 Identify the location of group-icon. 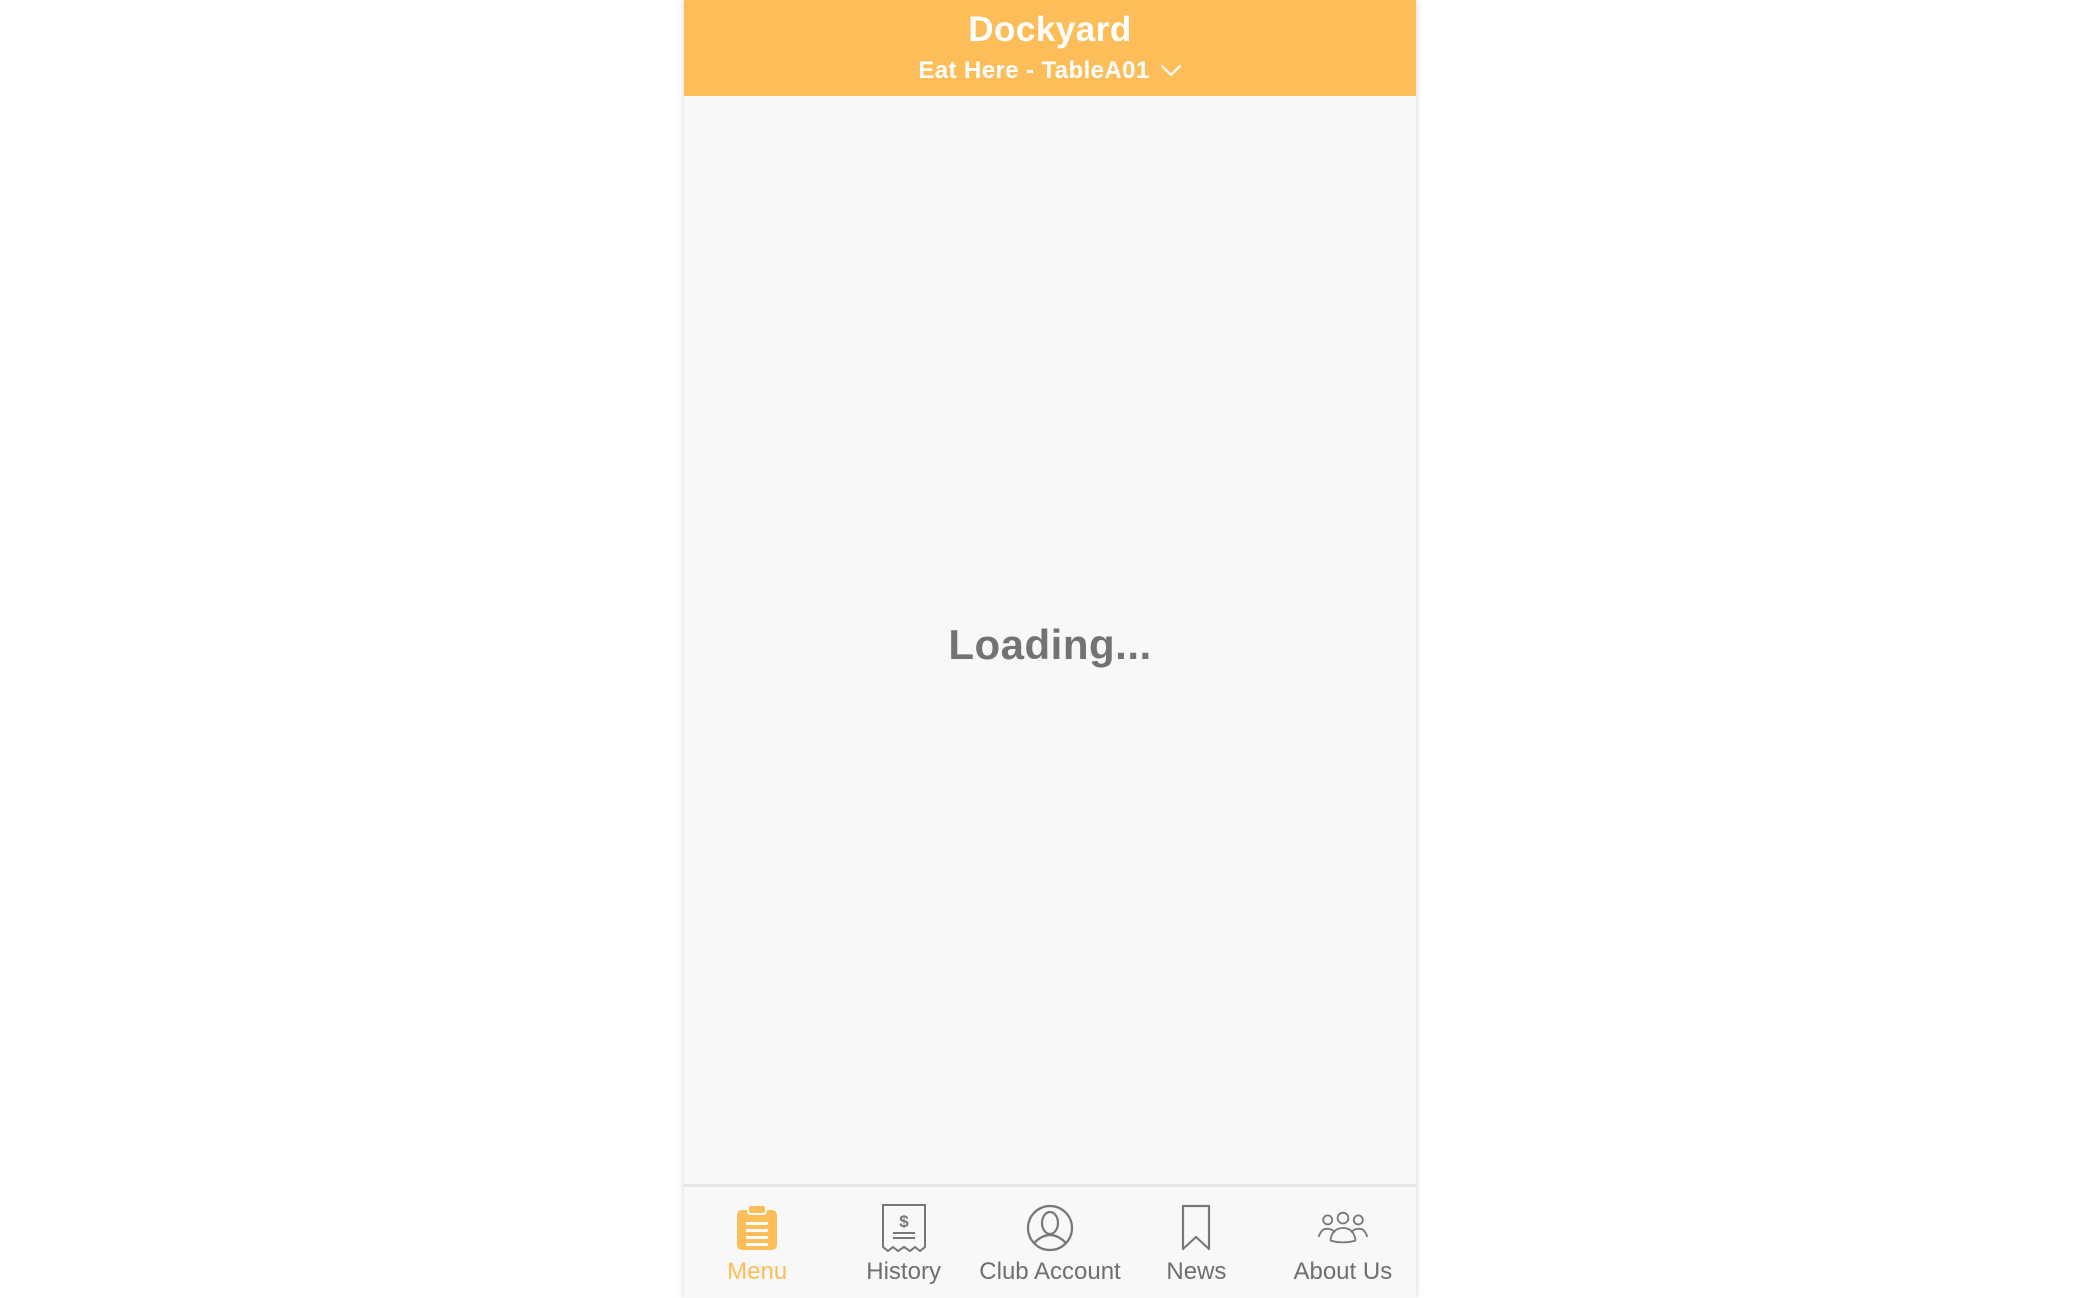
(1343, 1228).